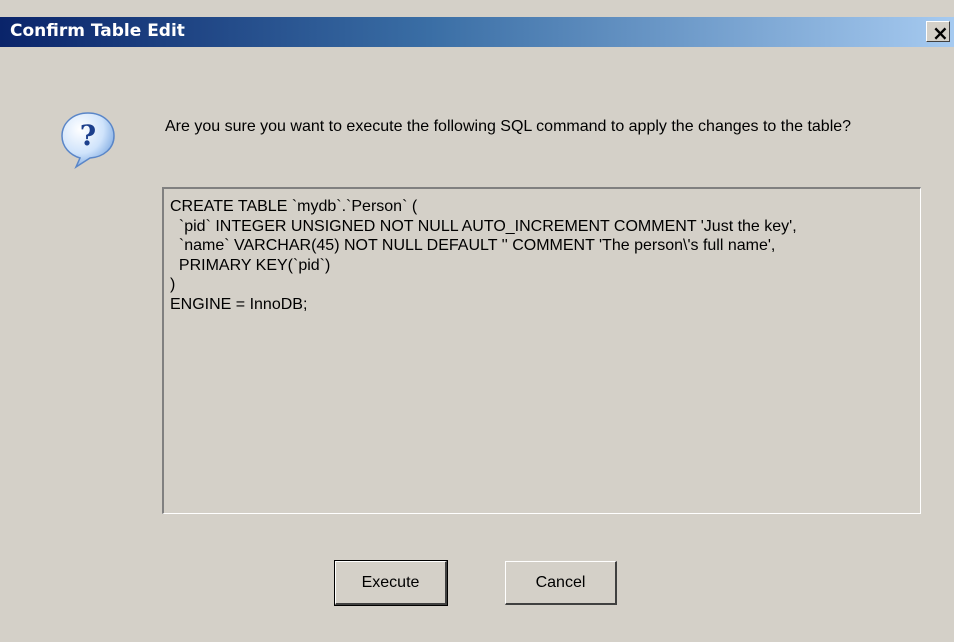 The height and width of the screenshot is (642, 954). Describe the element at coordinates (561, 583) in the screenshot. I see `cancel-button: Cancel` at that location.